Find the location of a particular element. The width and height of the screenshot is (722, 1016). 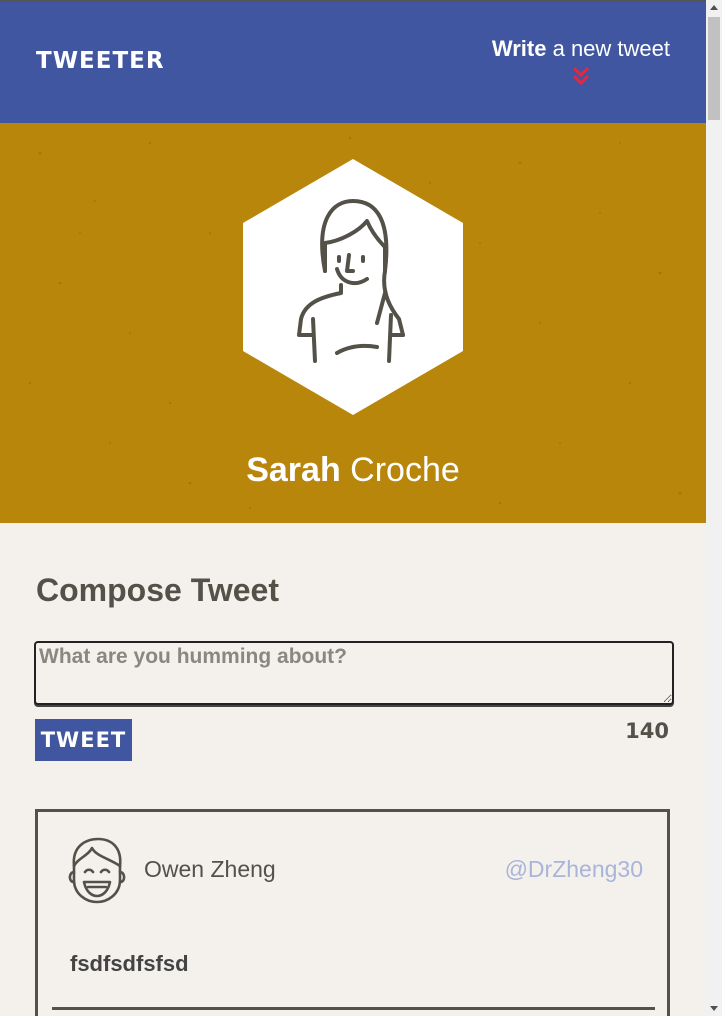

write-label-rest: a new tweet is located at coordinates (608, 48).